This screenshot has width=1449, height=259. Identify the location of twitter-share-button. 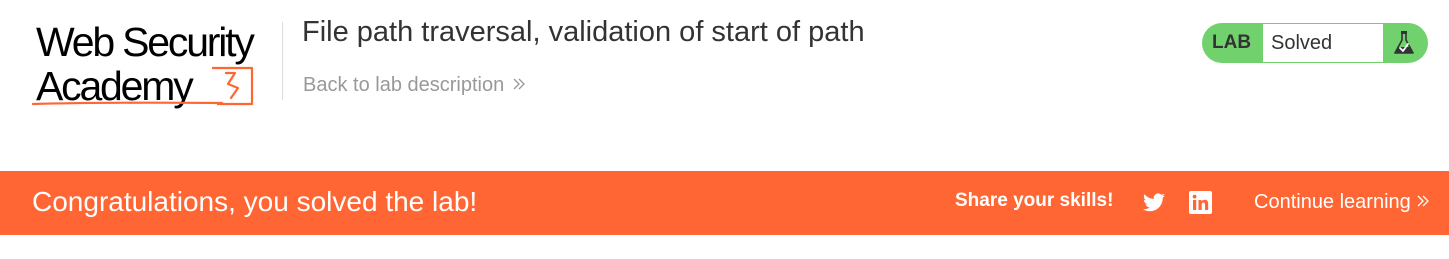
(1154, 203).